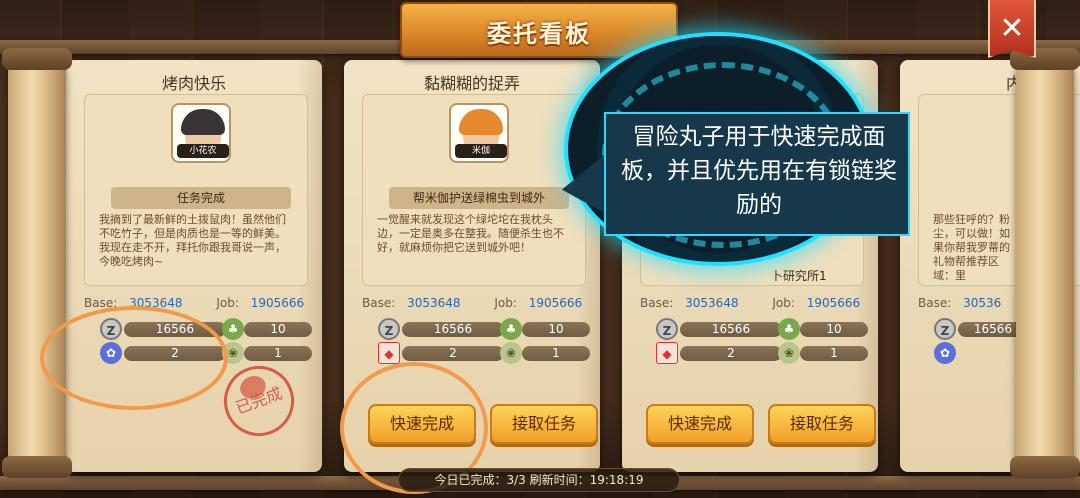  Describe the element at coordinates (945, 353) in the screenshot. I see `blue-creature-icon: ✿` at that location.